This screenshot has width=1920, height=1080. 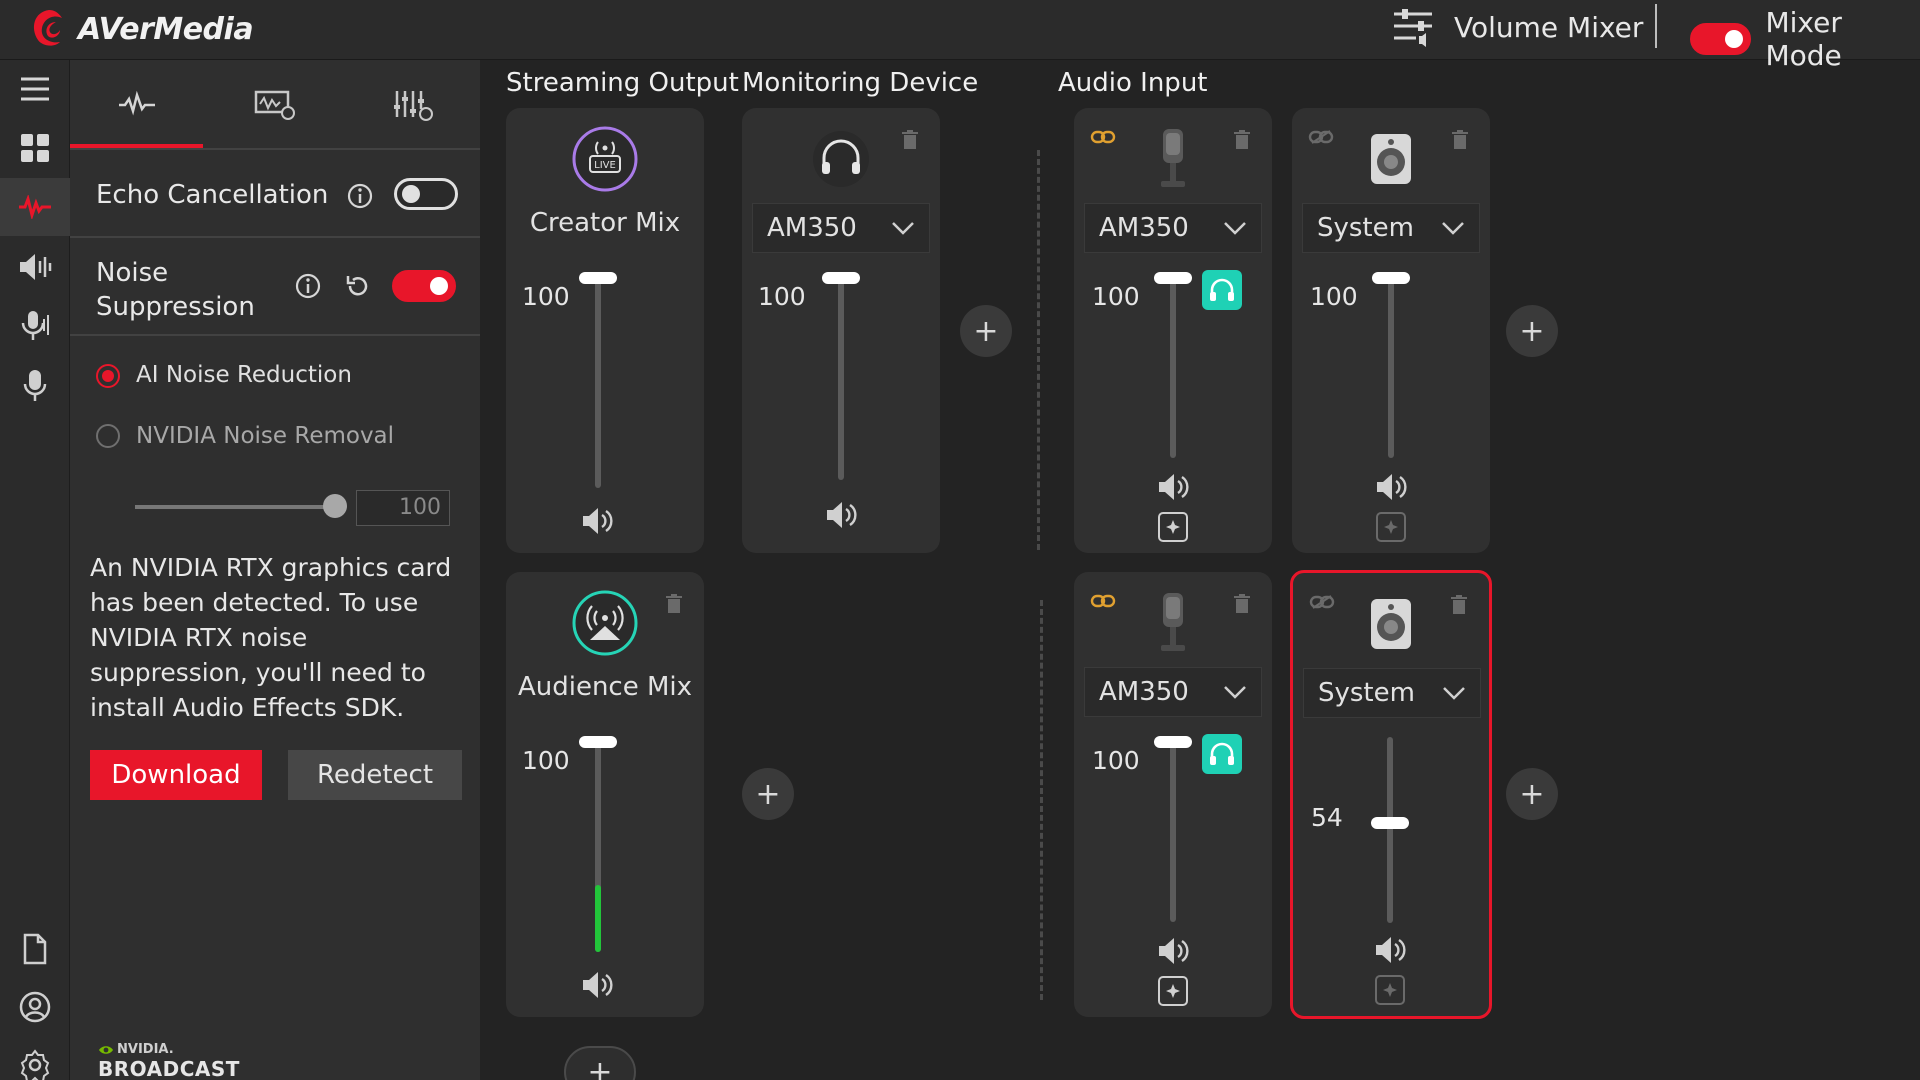 I want to click on audience-mic-fader-track, so click(x=1173, y=832).